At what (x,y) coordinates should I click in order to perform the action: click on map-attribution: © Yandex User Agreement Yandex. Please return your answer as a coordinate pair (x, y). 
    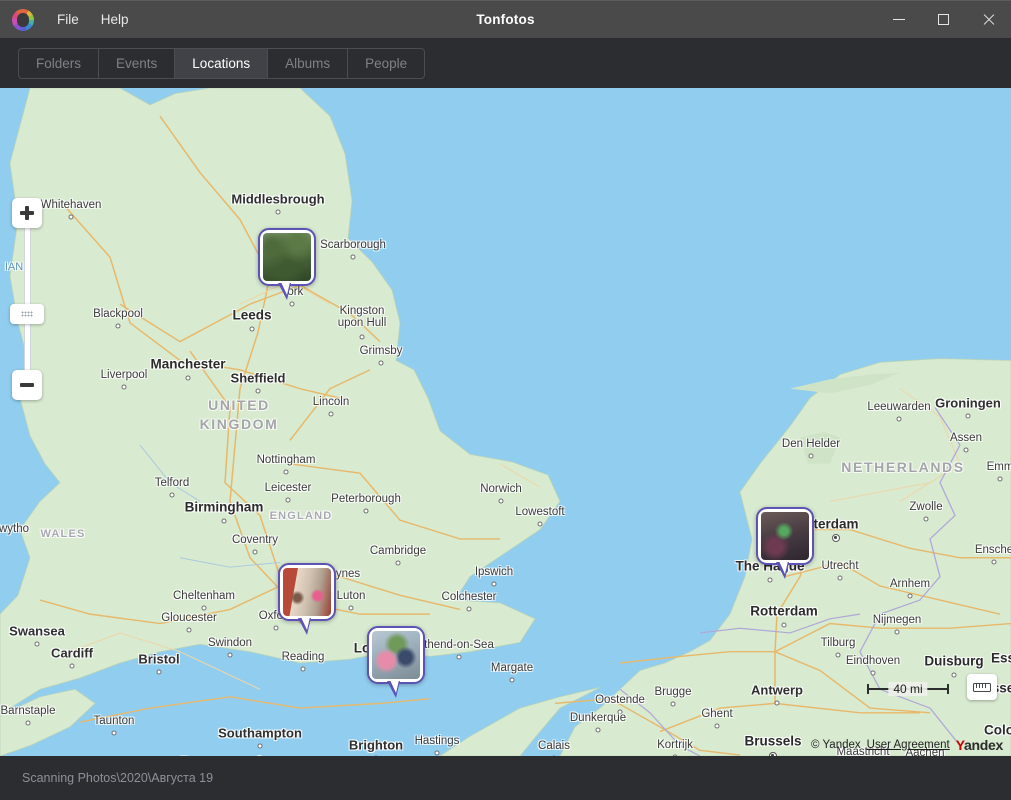
    Looking at the image, I should click on (907, 745).